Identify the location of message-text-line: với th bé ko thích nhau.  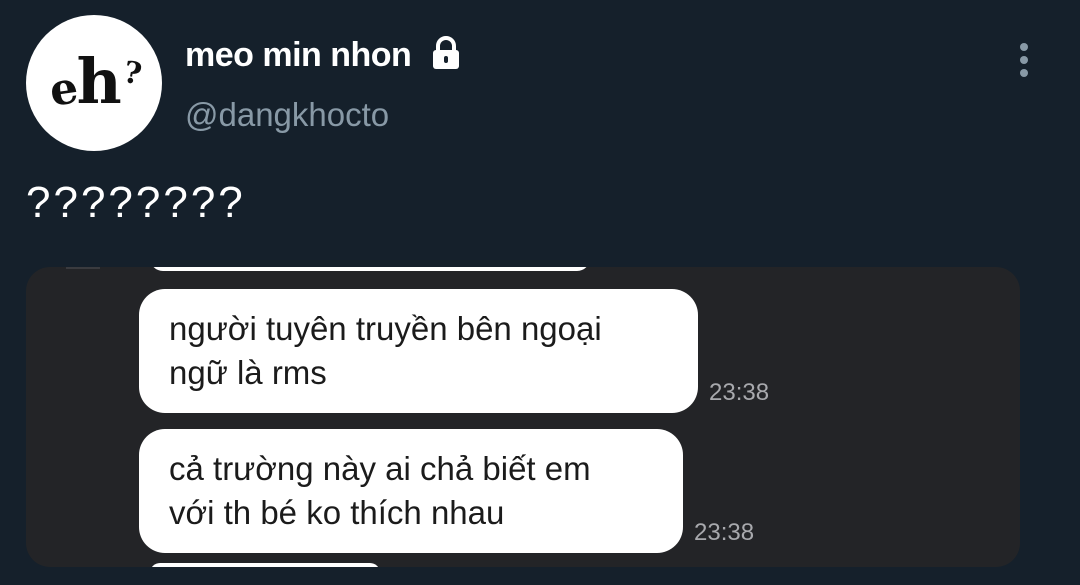
(337, 512).